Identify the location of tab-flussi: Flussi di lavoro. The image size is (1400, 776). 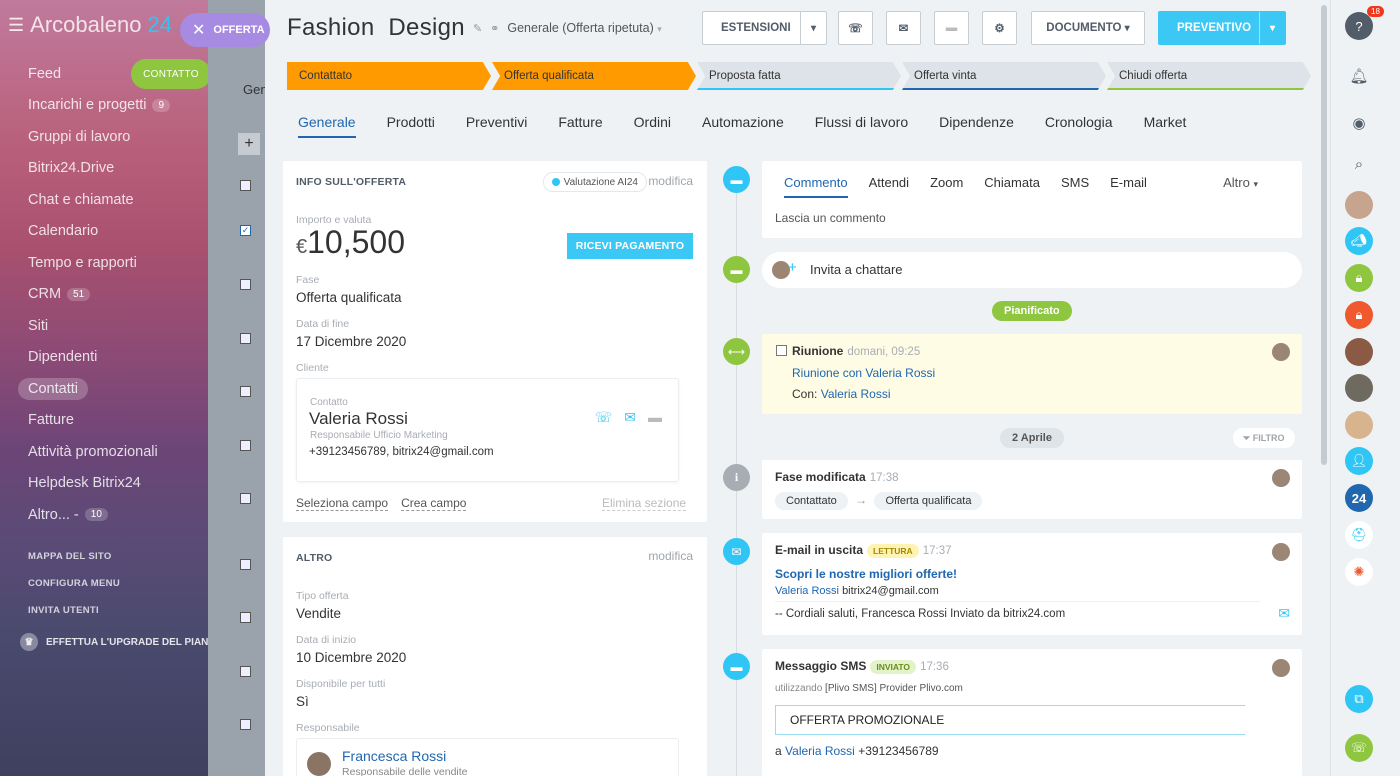
(861, 126).